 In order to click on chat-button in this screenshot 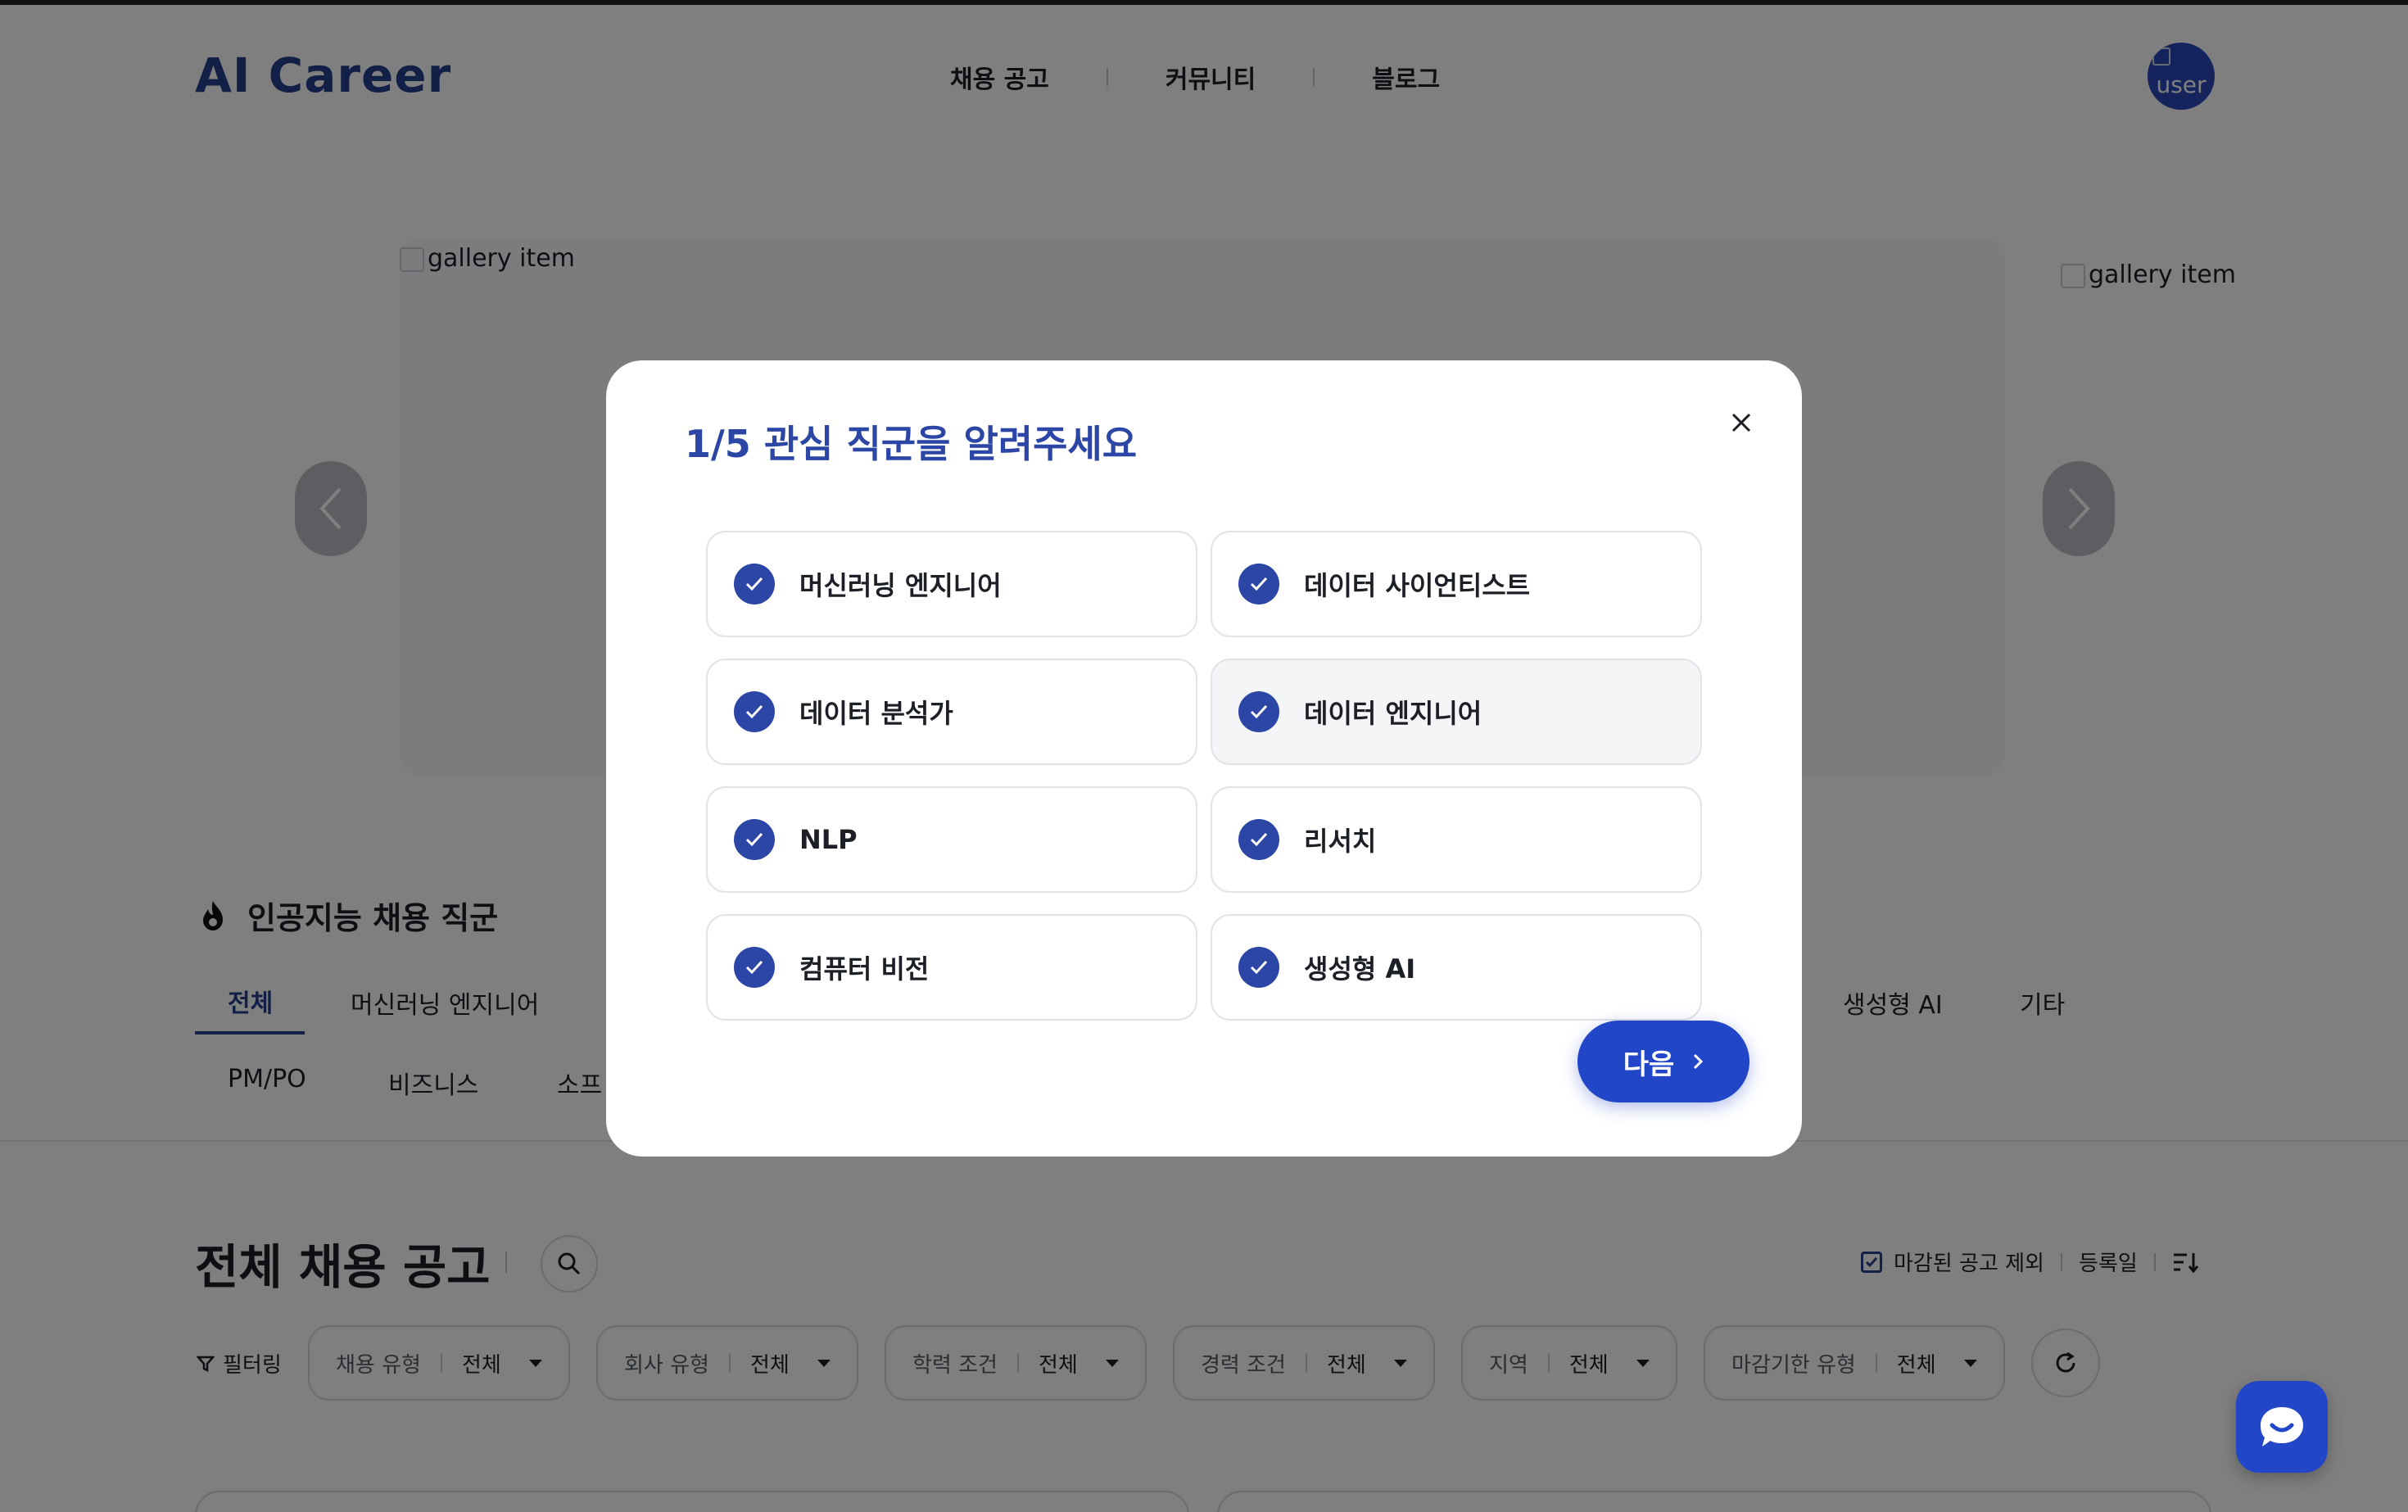, I will do `click(2282, 1427)`.